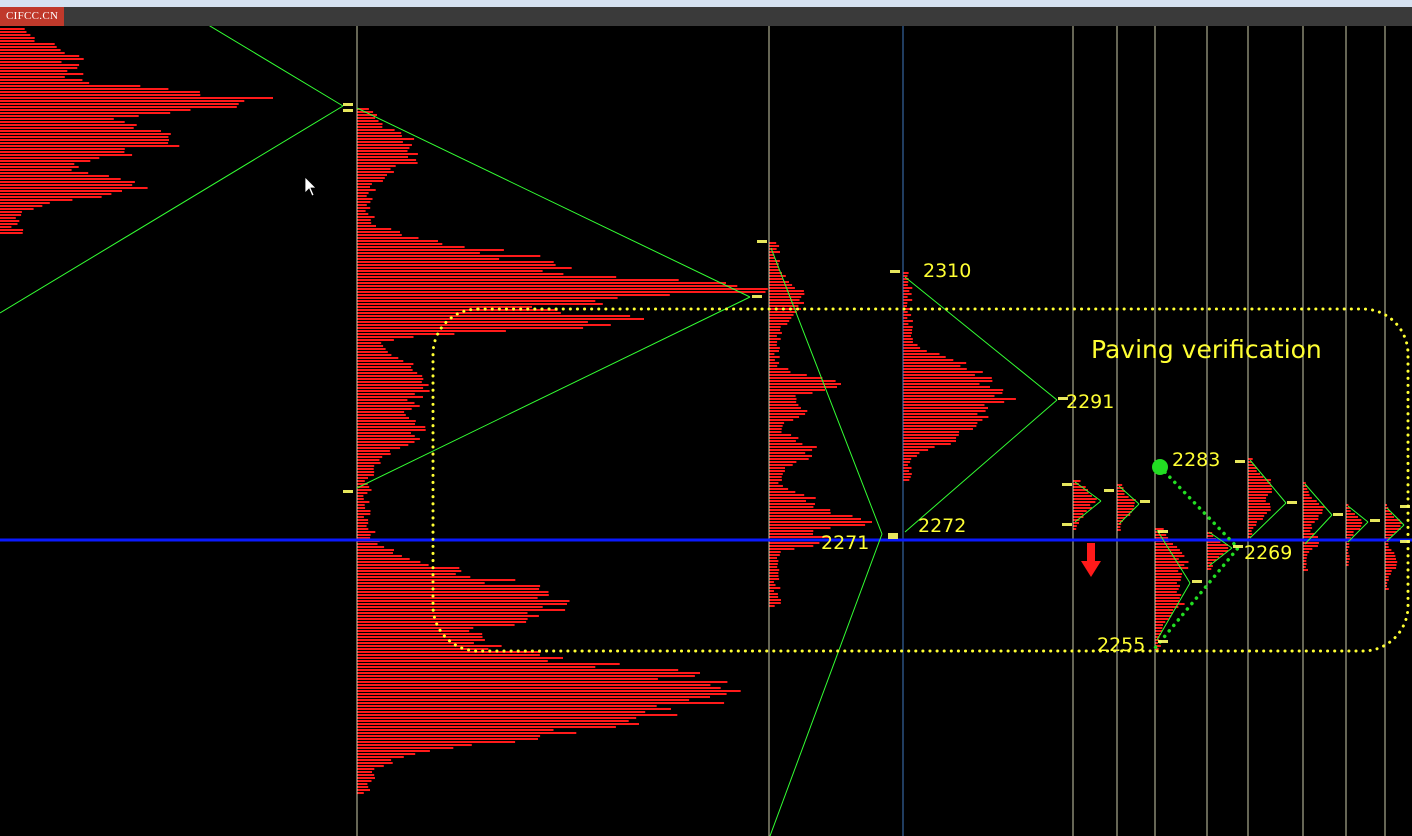  I want to click on price-label-2255: 2255, so click(1121, 645).